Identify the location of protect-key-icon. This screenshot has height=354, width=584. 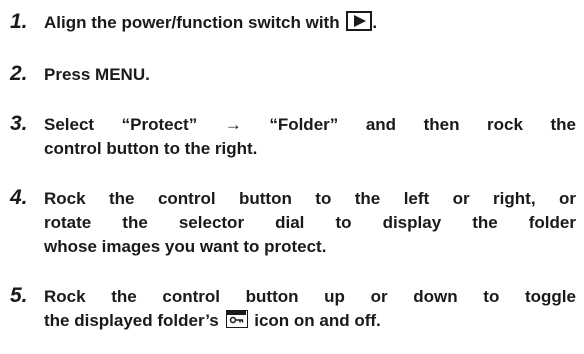
(236, 319).